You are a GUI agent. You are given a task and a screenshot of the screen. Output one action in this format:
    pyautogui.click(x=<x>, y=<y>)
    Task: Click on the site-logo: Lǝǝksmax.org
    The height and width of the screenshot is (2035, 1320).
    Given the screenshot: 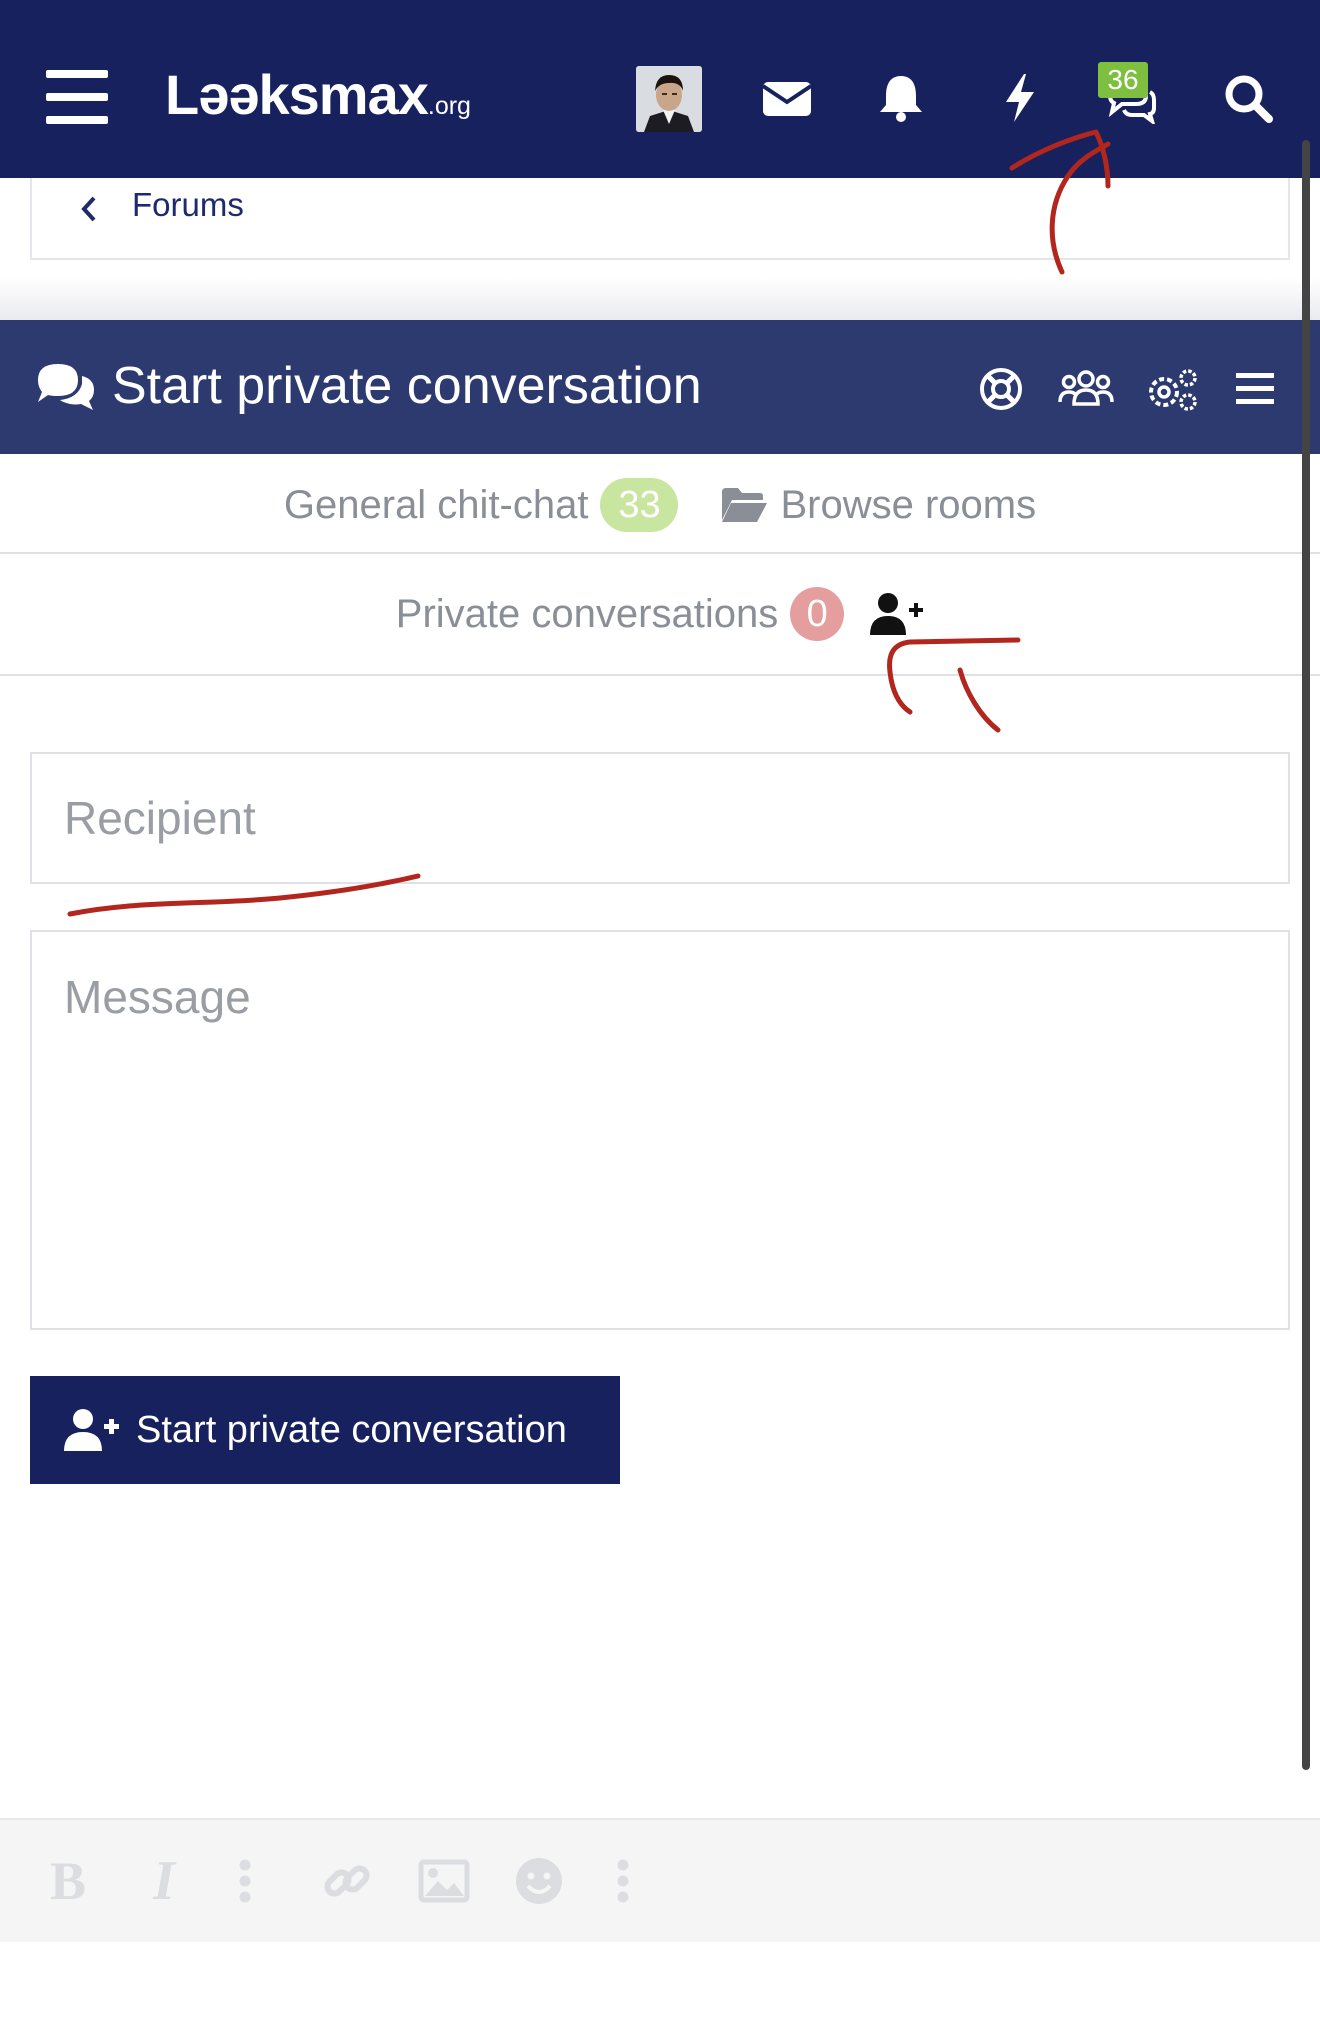 What is the action you would take?
    pyautogui.click(x=318, y=94)
    